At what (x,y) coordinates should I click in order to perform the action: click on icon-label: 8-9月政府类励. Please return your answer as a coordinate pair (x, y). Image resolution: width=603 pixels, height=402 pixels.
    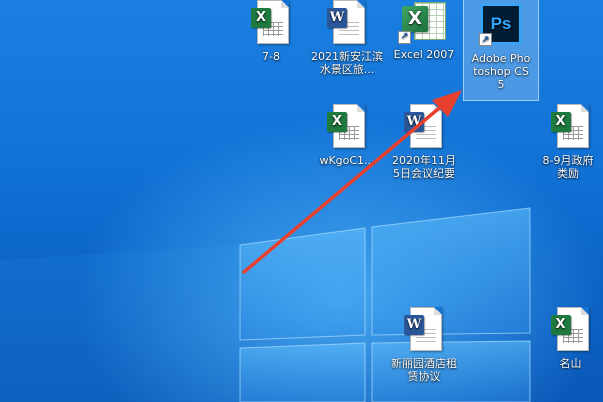
    Looking at the image, I should click on (568, 167).